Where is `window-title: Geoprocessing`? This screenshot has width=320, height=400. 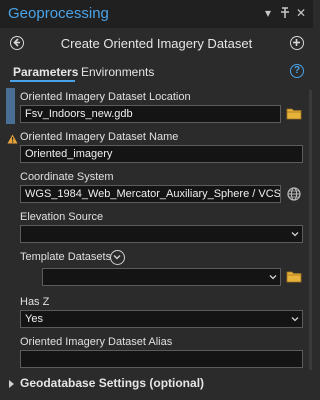 window-title: Geoprocessing is located at coordinates (58, 13).